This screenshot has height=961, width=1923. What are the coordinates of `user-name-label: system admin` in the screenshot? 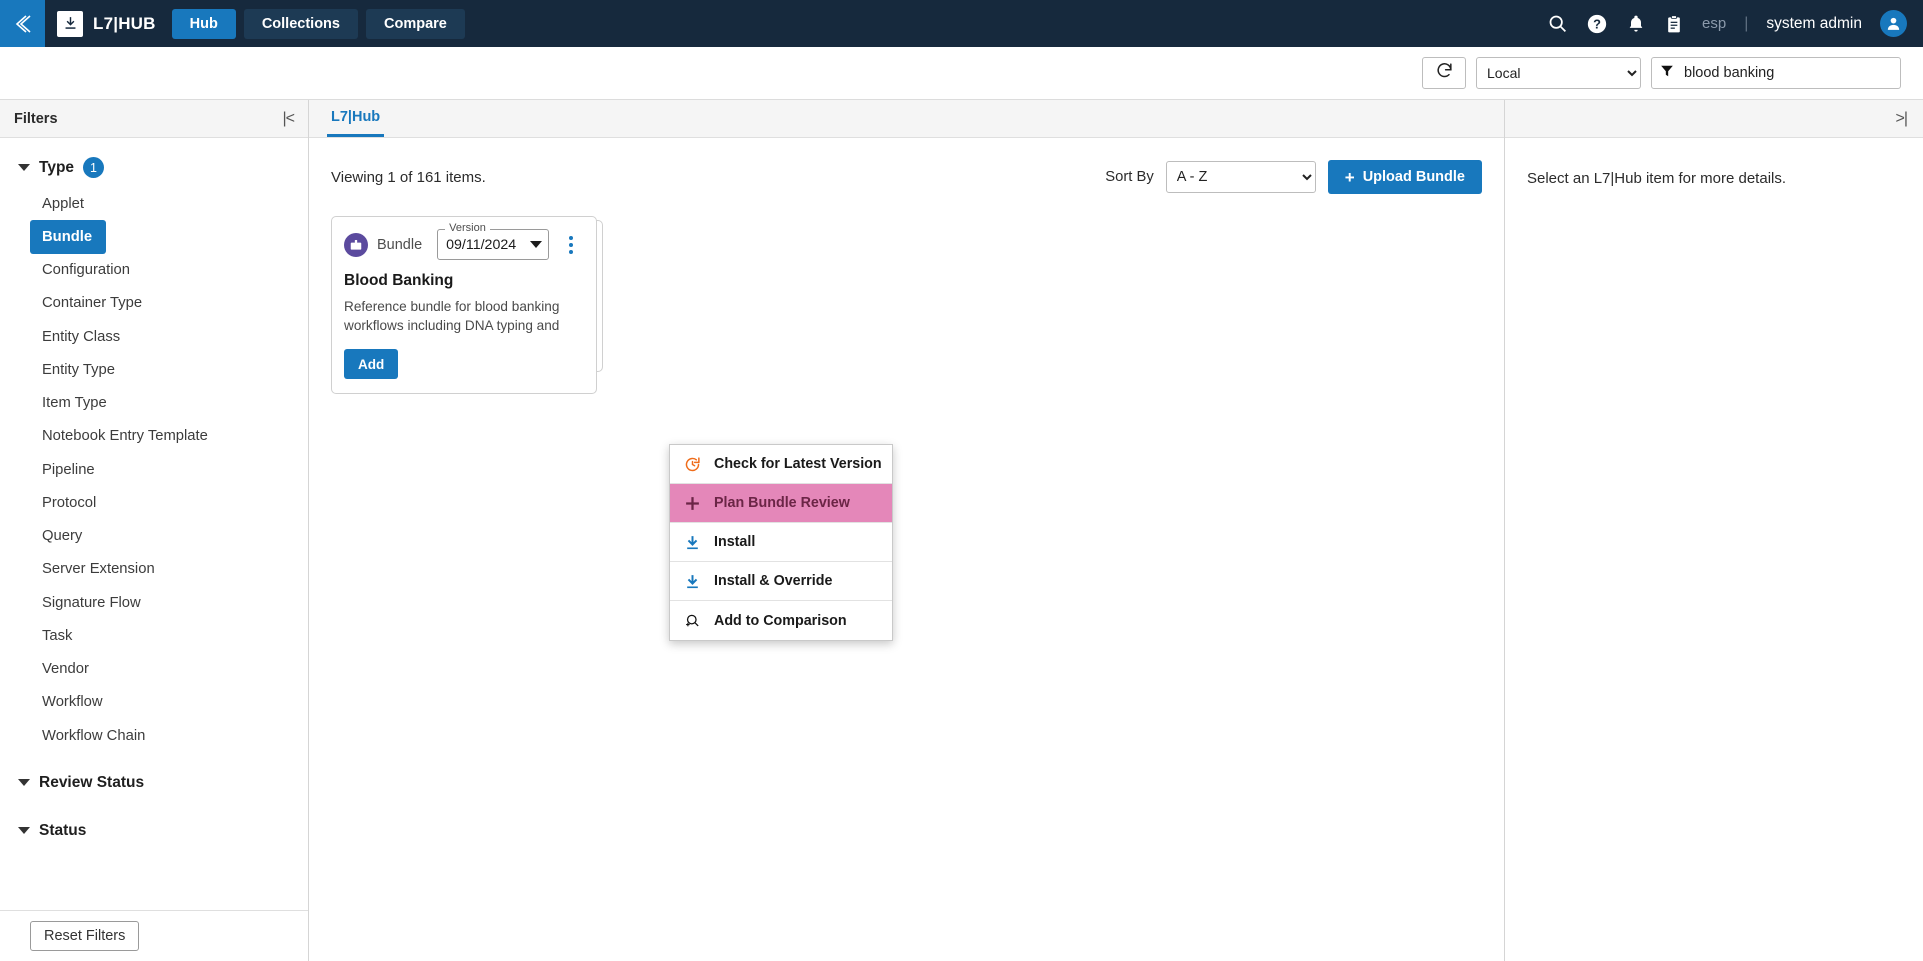 It's located at (1814, 23).